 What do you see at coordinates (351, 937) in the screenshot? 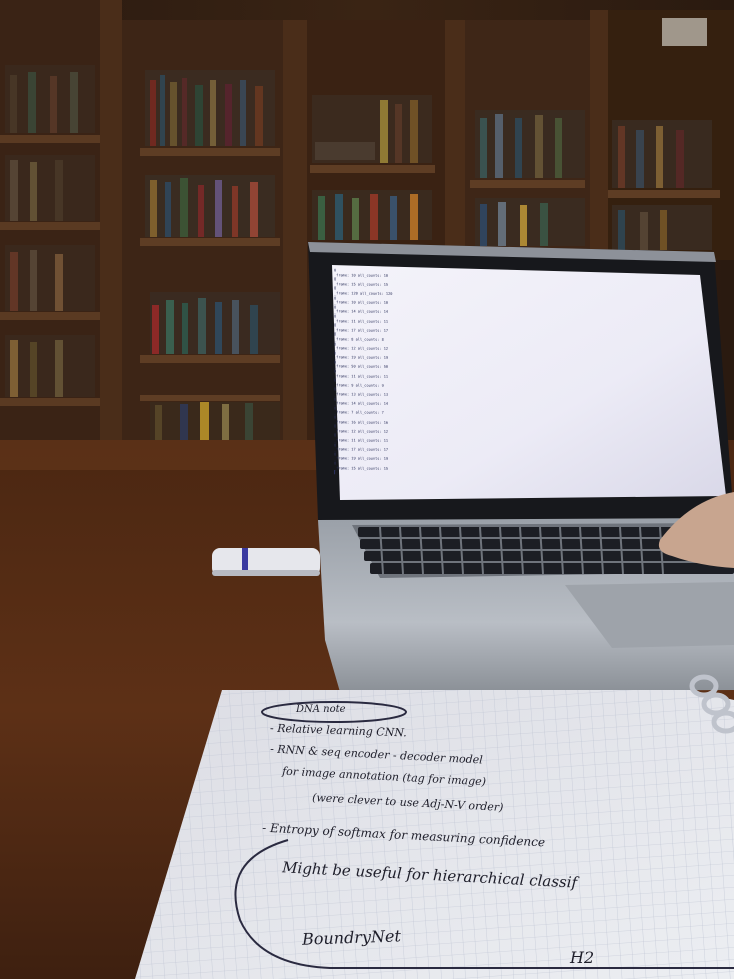
I see `note-line: BoundryNet` at bounding box center [351, 937].